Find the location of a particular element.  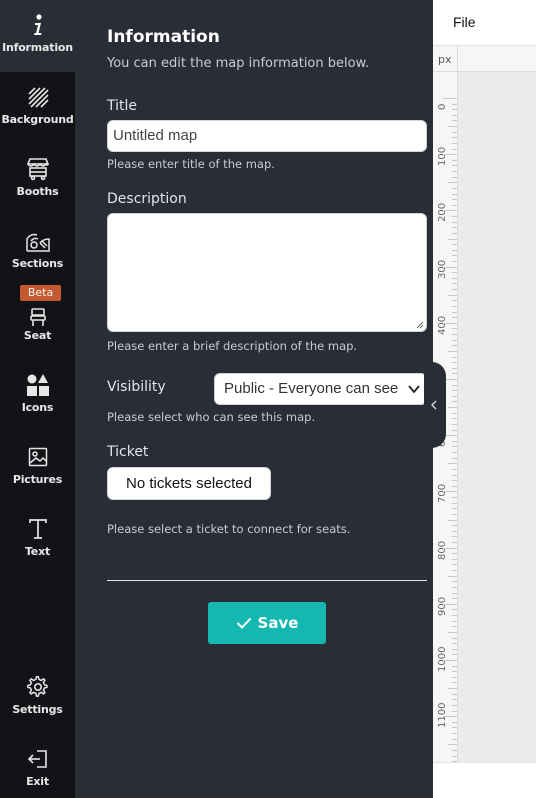

sidebar-item-information: Information is located at coordinates (37, 36).